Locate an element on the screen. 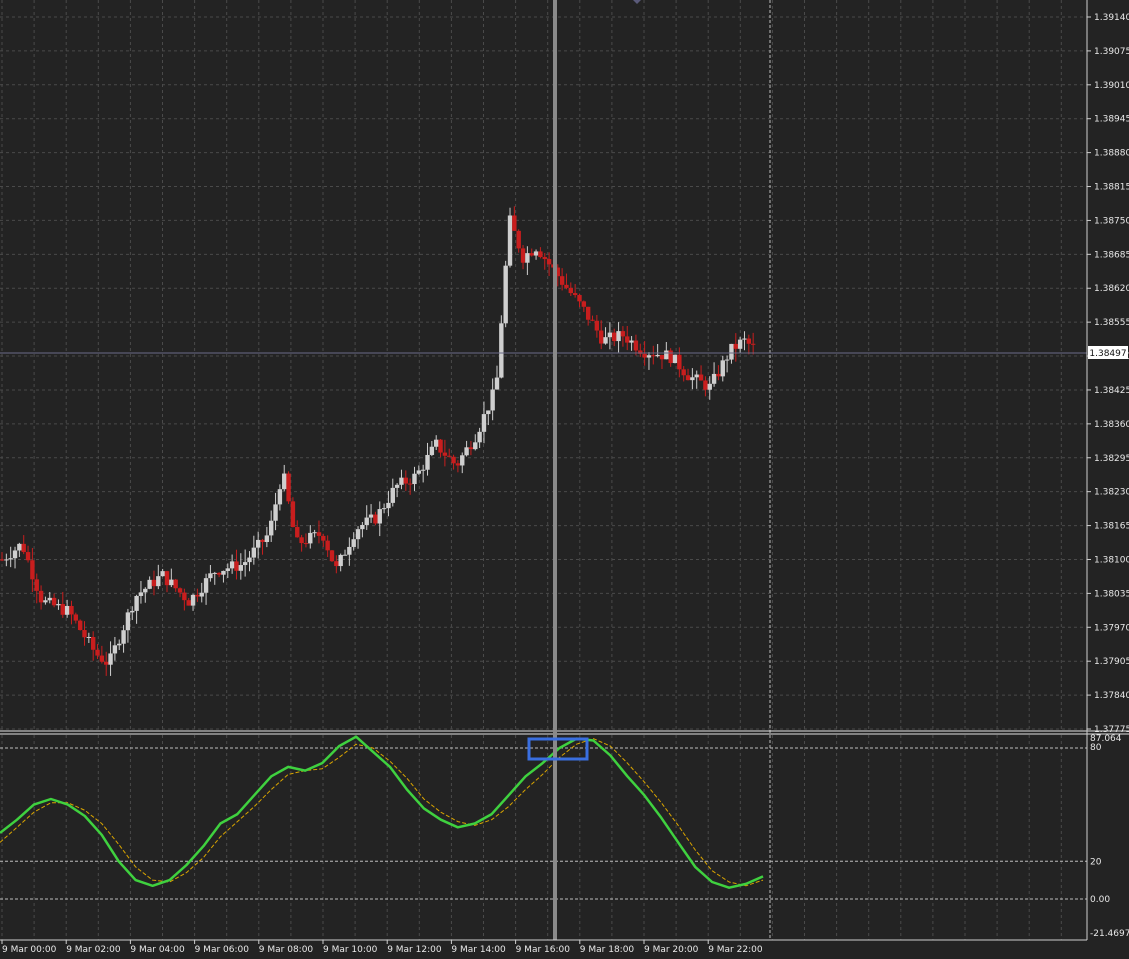 This screenshot has height=959, width=1129. price-tick-label: 1.38035 is located at coordinates (1111, 594).